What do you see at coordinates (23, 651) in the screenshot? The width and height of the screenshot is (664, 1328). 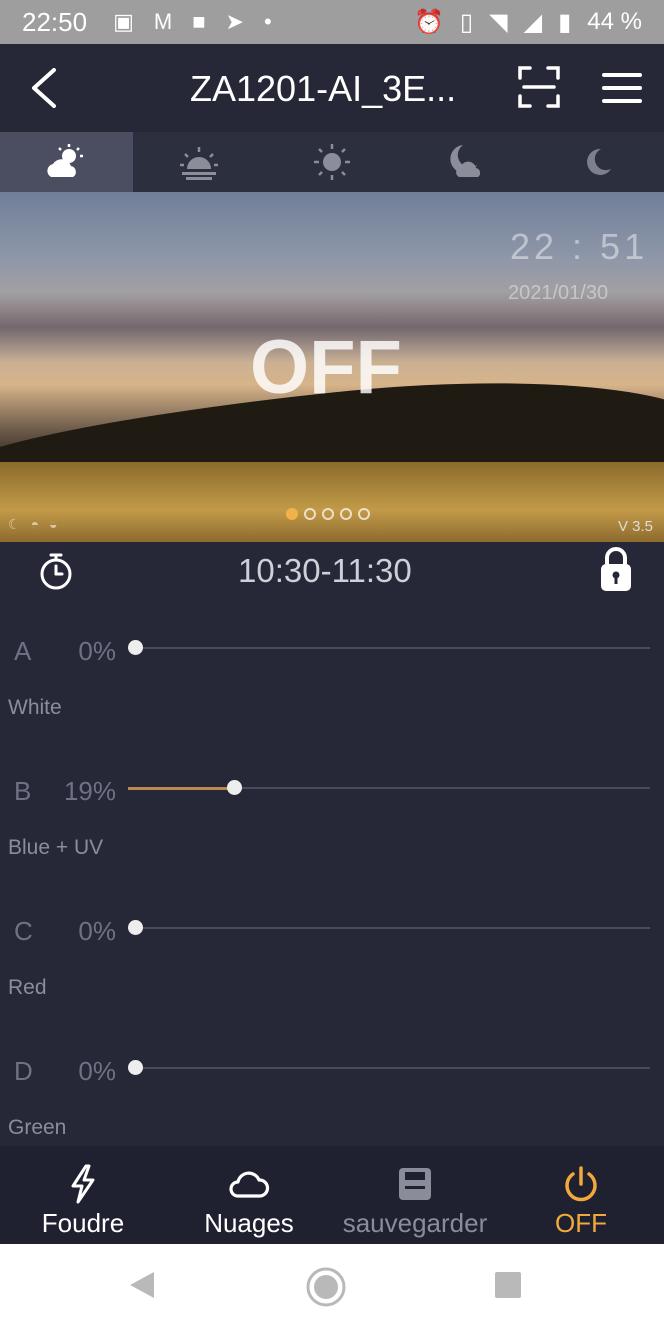 I see `channel-letter: A` at bounding box center [23, 651].